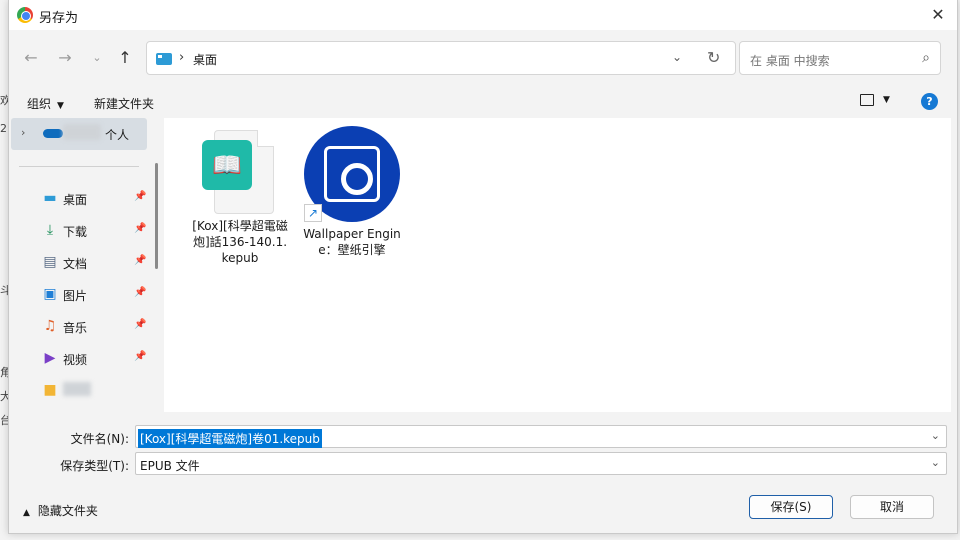 This screenshot has height=540, width=960. I want to click on file-item: 📖 [Kox][科學超電磁炮]話136-140.1.kepub, so click(240, 196).